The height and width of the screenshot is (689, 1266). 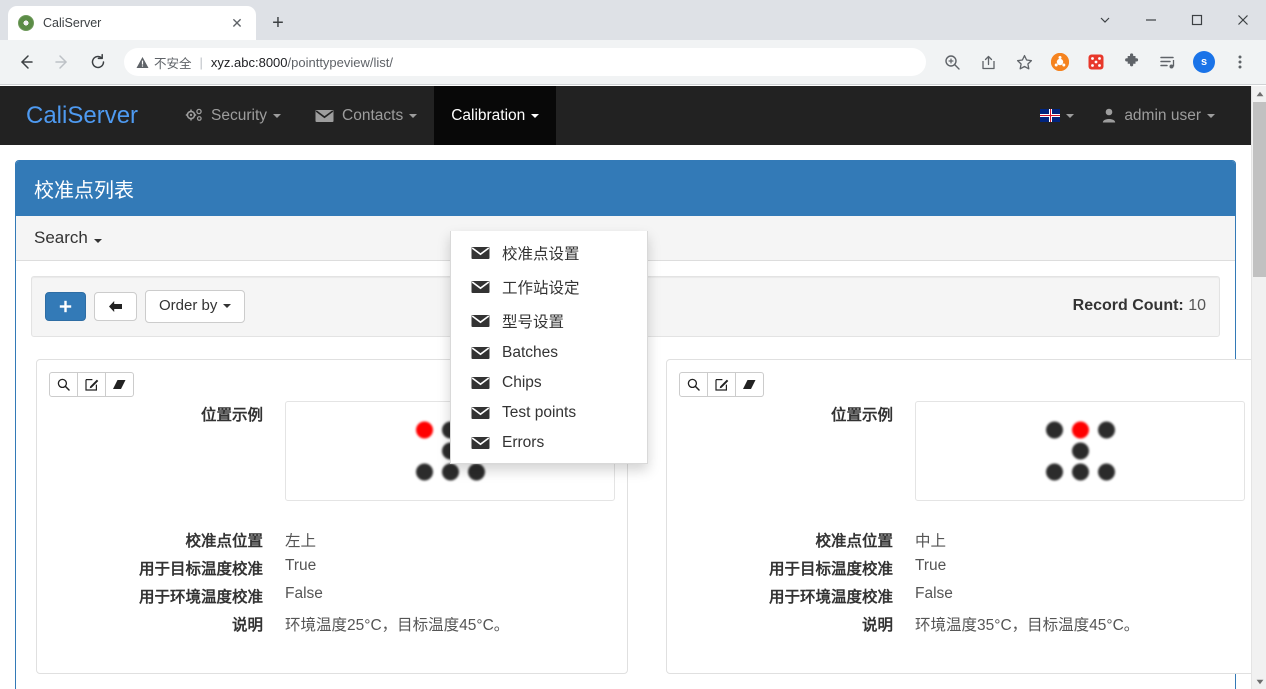 What do you see at coordinates (549, 353) in the screenshot?
I see `dropdown-item-batches: Batches` at bounding box center [549, 353].